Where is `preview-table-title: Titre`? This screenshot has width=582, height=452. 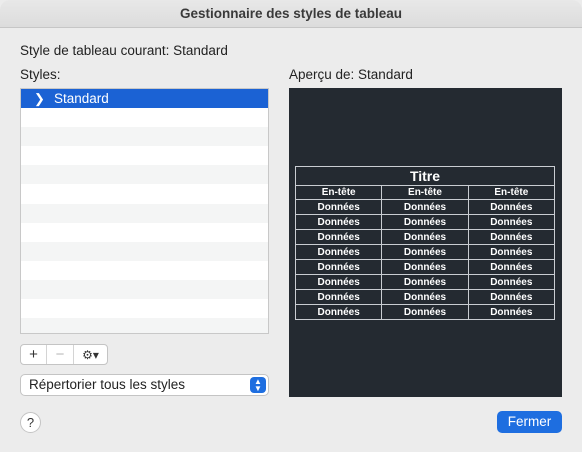 preview-table-title: Titre is located at coordinates (425, 176).